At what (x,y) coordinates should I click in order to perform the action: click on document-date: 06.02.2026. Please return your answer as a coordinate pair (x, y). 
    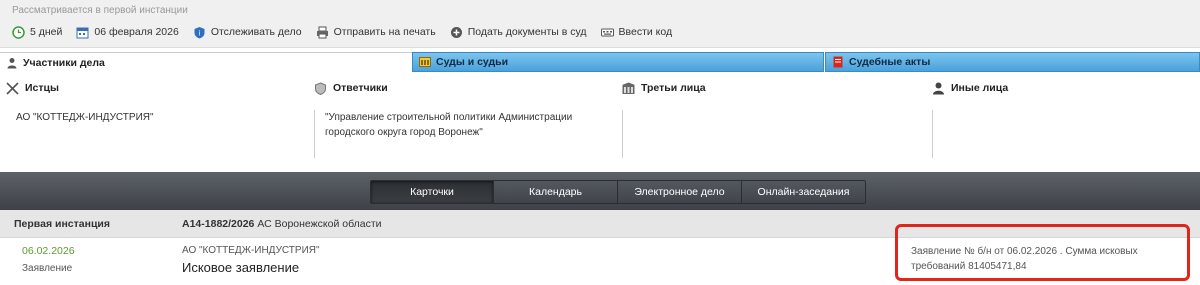
    Looking at the image, I should click on (48, 251).